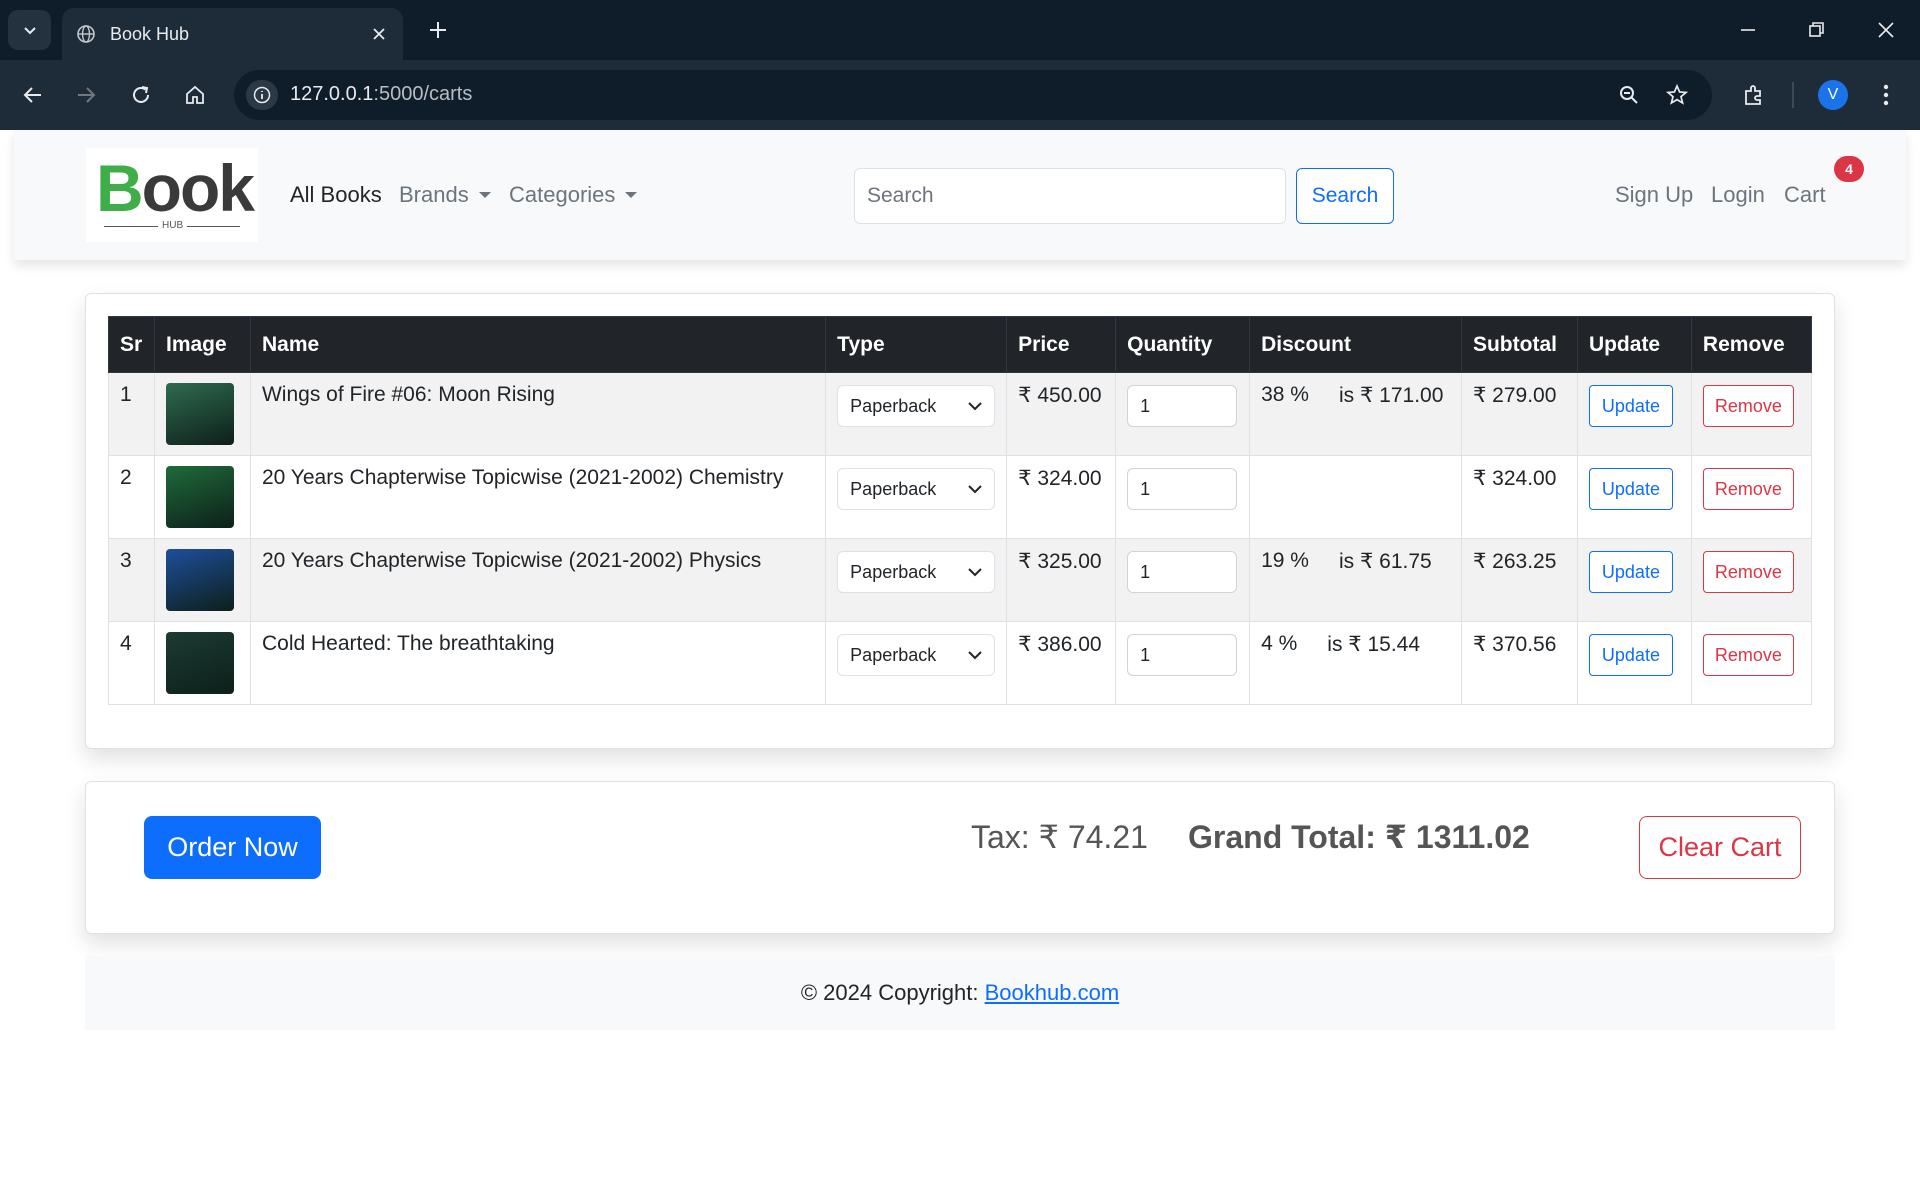  I want to click on minimize-button, so click(1748, 30).